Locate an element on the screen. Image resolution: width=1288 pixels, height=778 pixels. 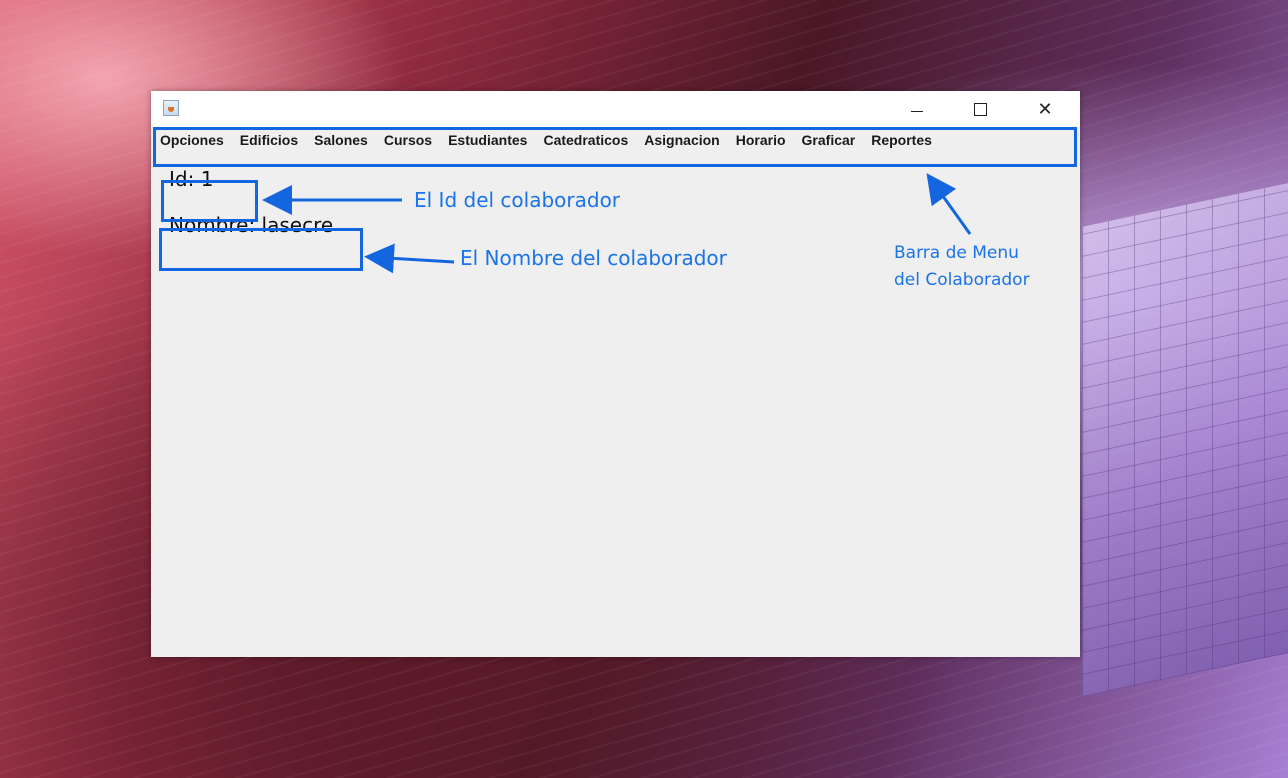
close-icon: ✕ is located at coordinates (1045, 108).